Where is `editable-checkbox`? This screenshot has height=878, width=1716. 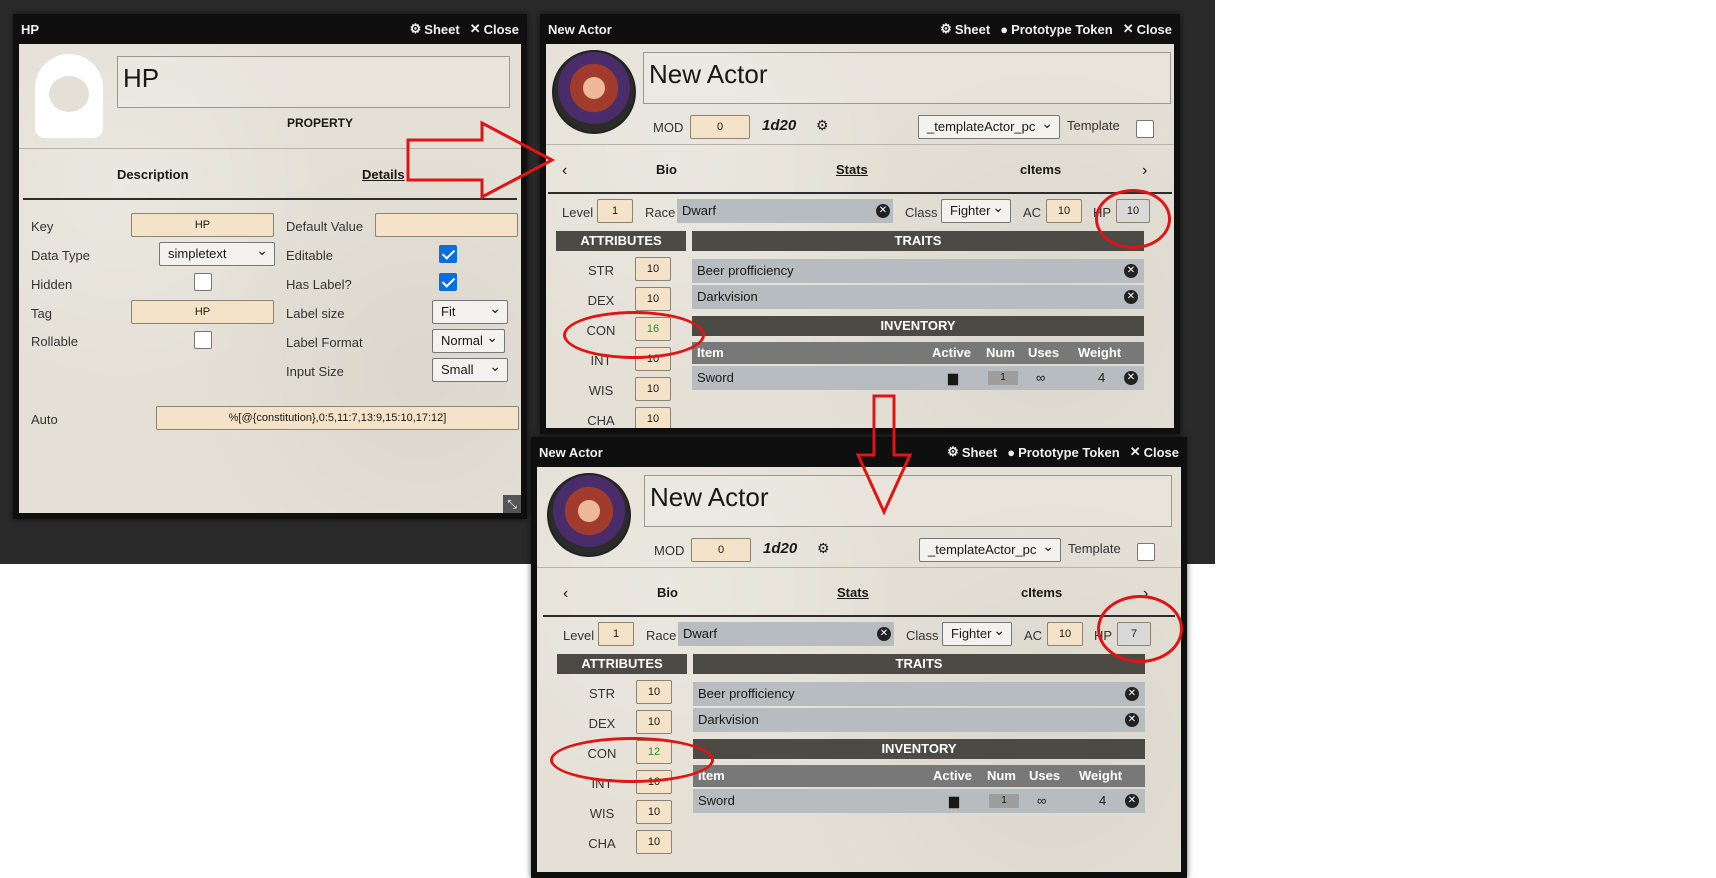 editable-checkbox is located at coordinates (448, 254).